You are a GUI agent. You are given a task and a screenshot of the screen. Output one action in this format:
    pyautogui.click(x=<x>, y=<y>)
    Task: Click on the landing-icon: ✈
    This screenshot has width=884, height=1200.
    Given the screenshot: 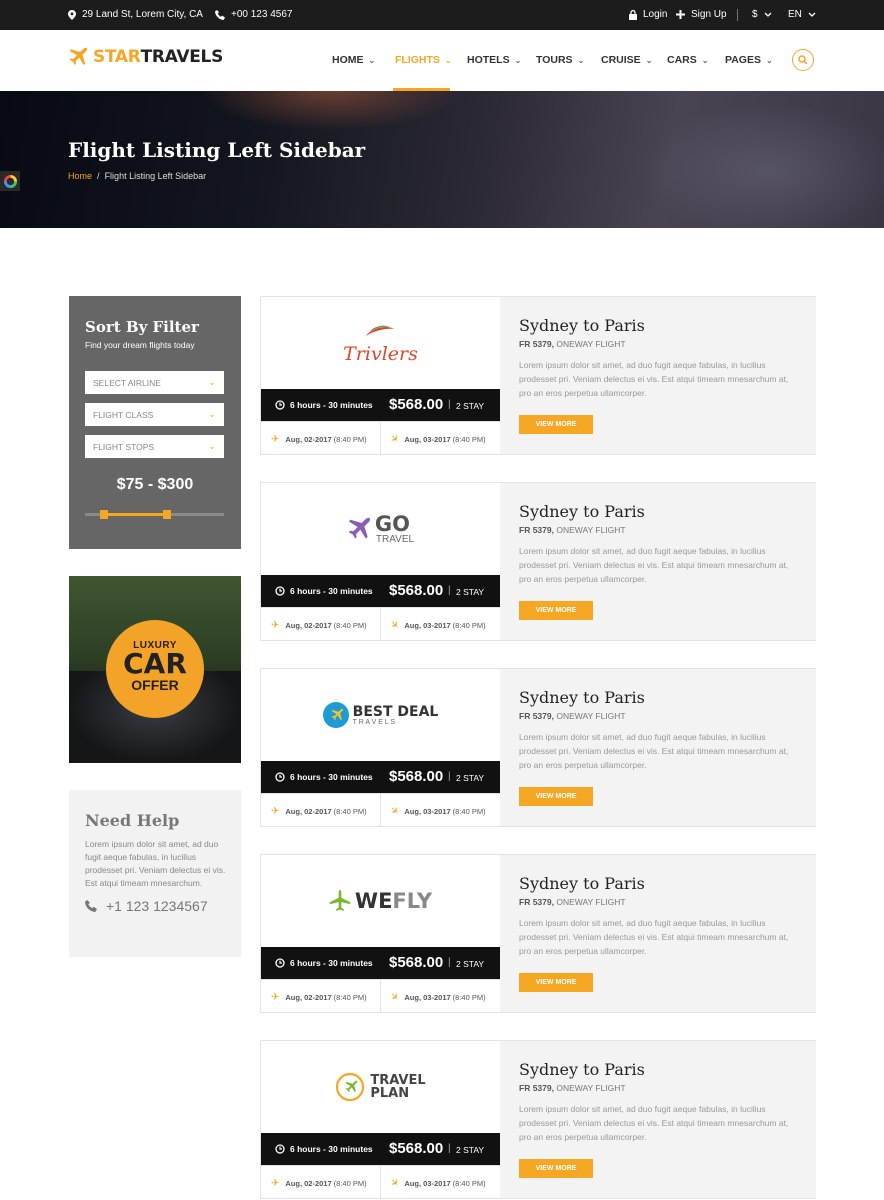 What is the action you would take?
    pyautogui.click(x=394, y=625)
    